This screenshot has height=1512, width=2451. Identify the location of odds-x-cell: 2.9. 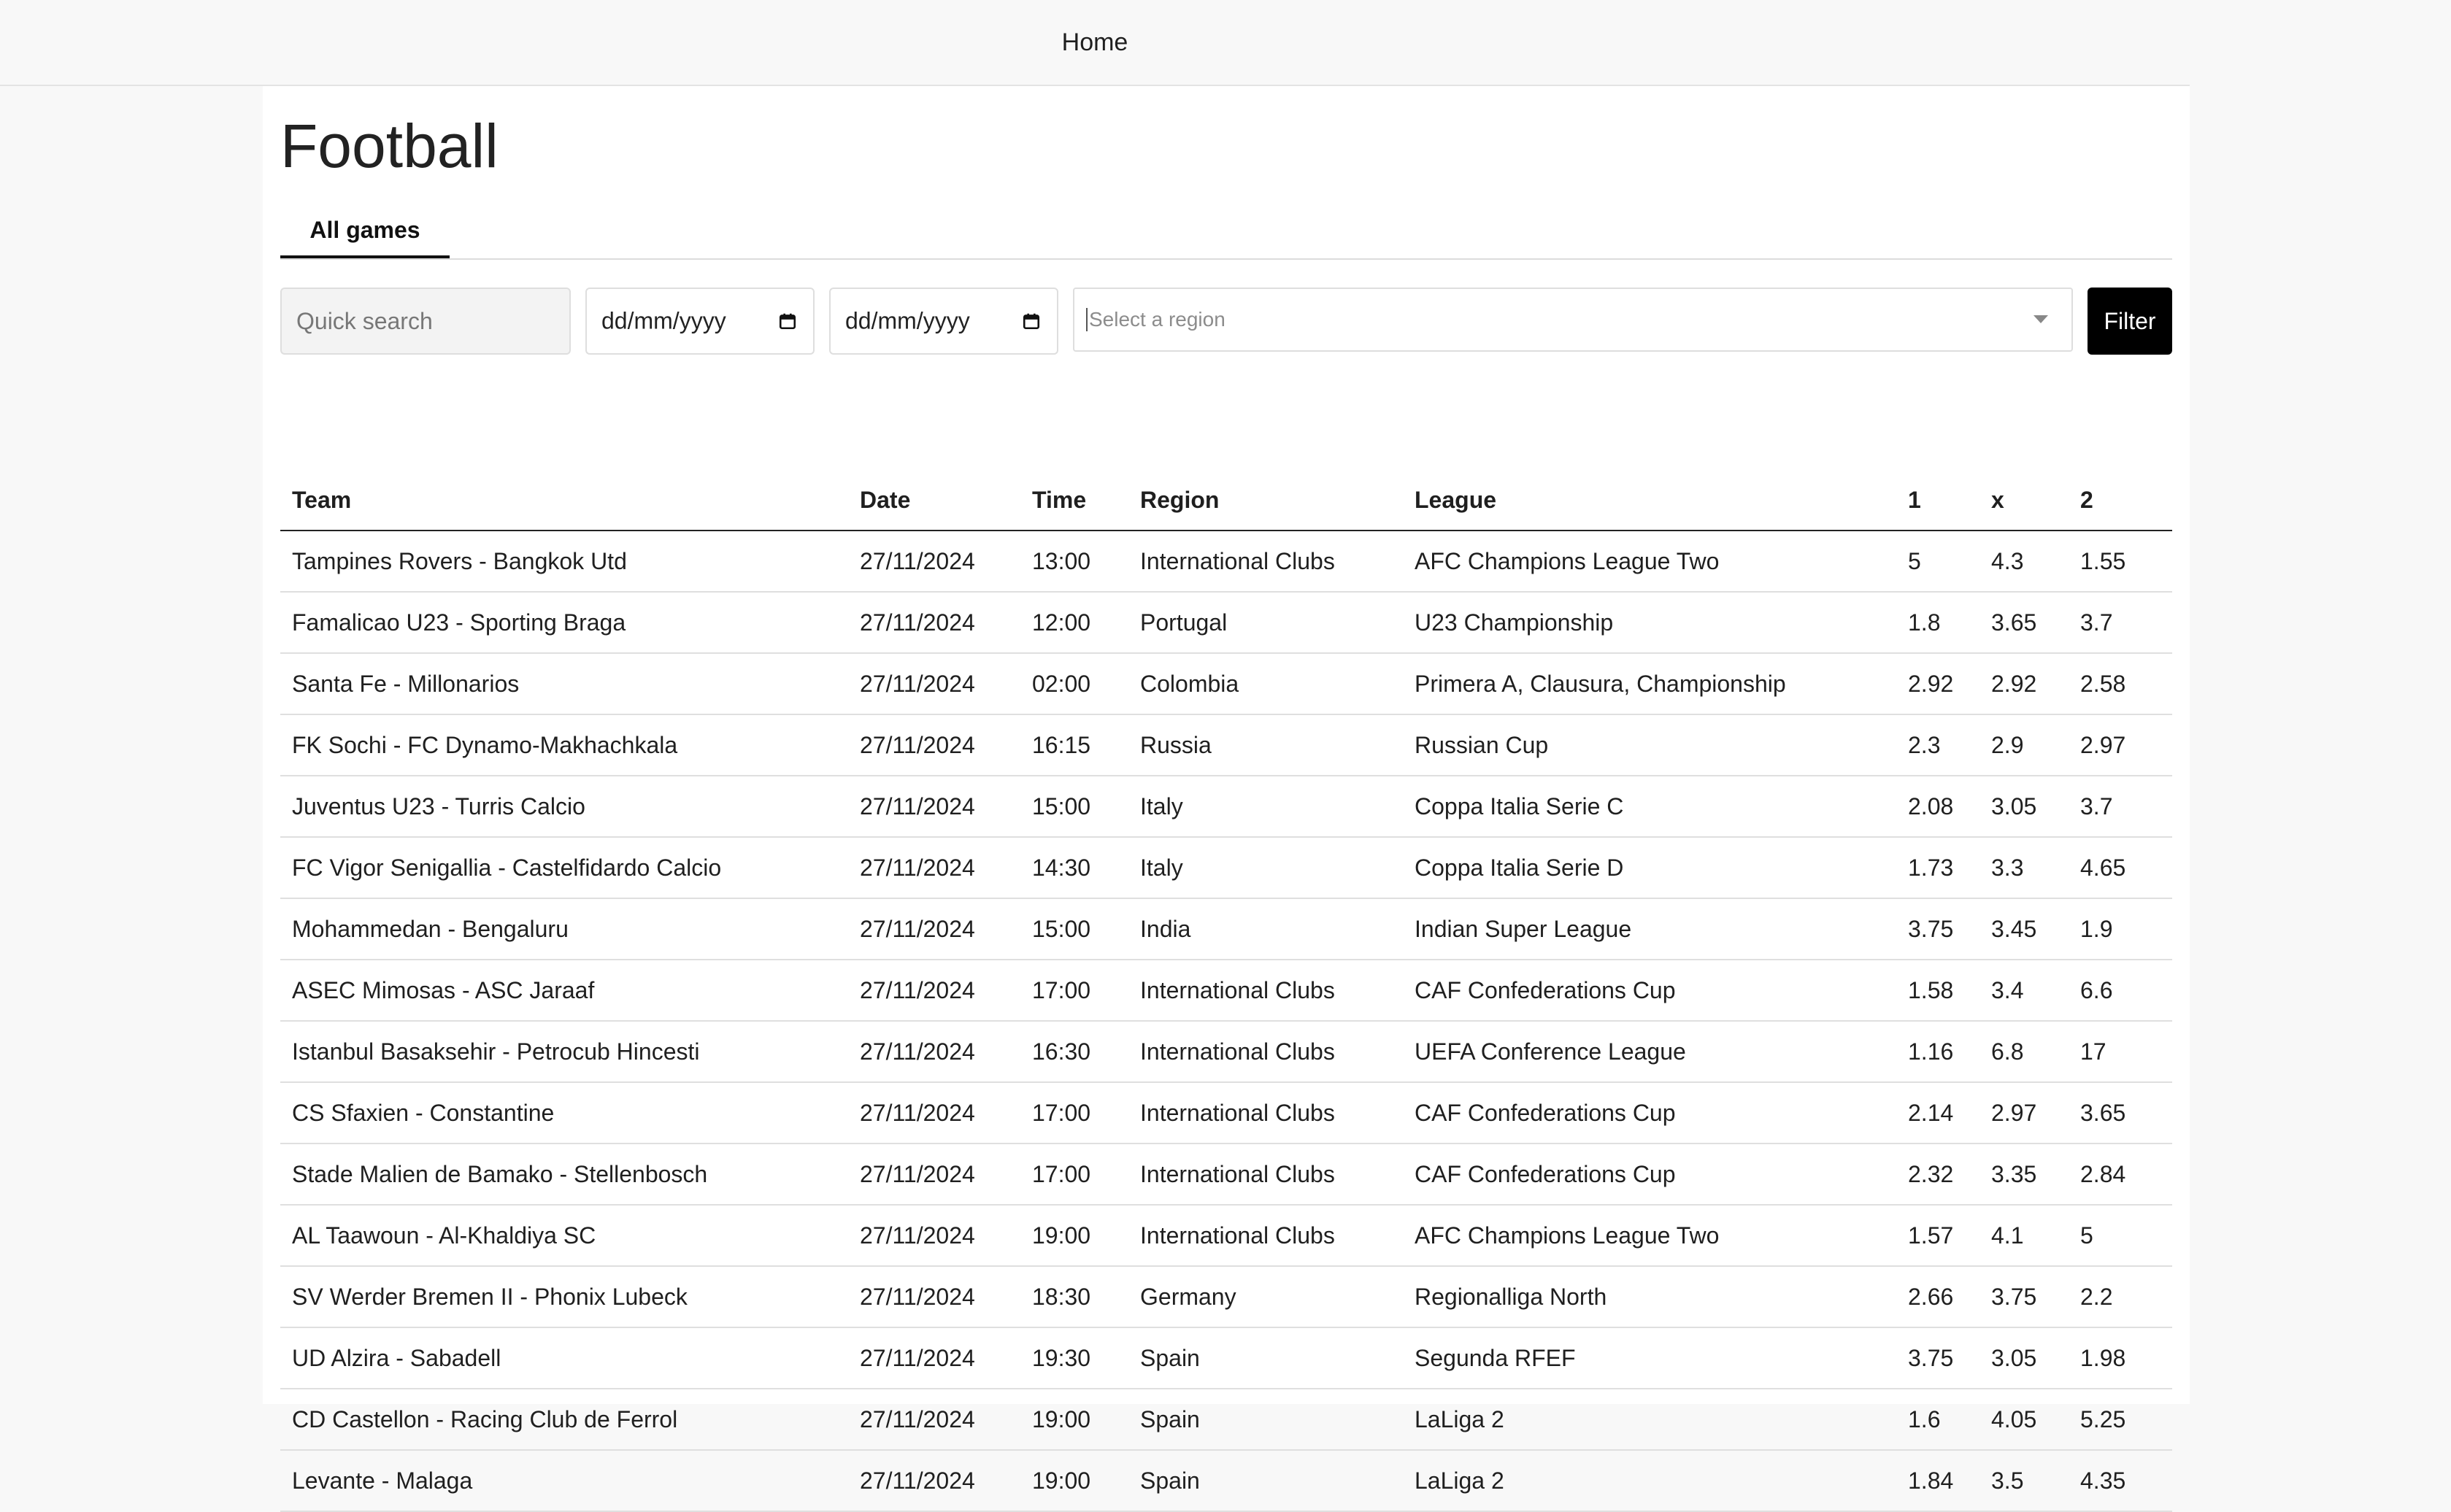
(2024, 745).